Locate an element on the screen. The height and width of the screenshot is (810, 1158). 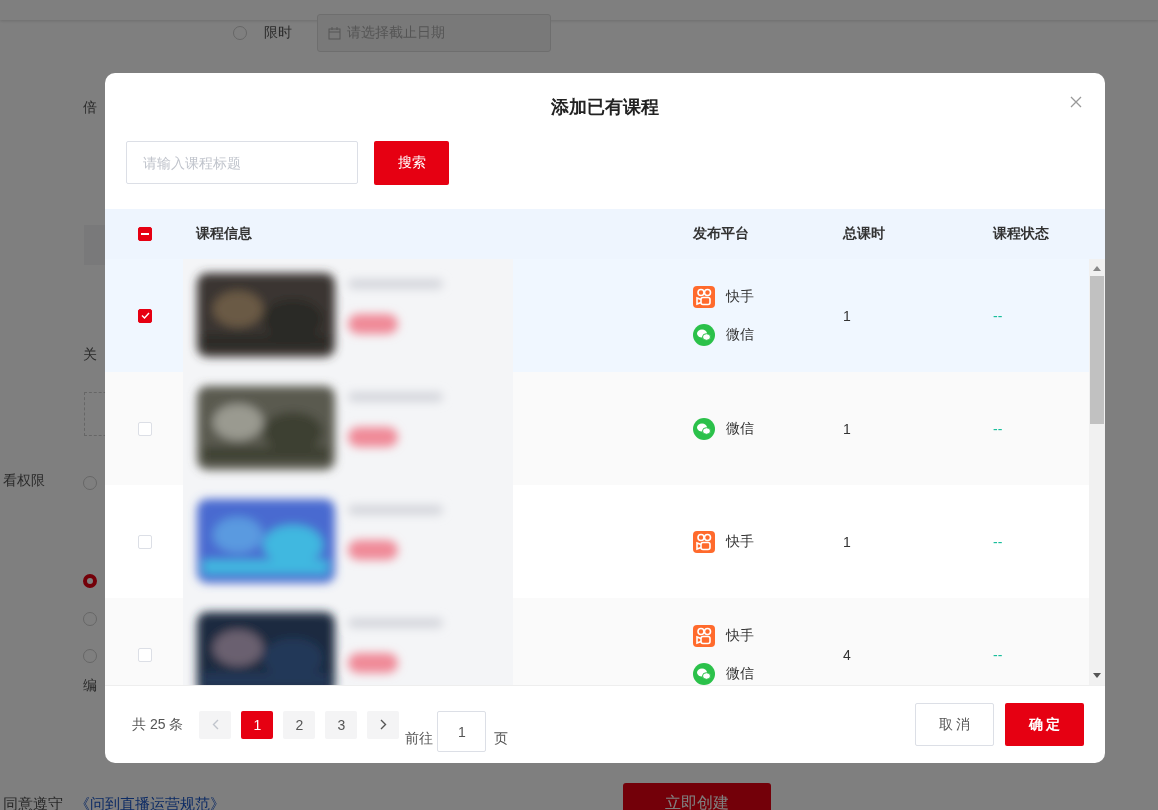
radio-button is located at coordinates (90, 581).